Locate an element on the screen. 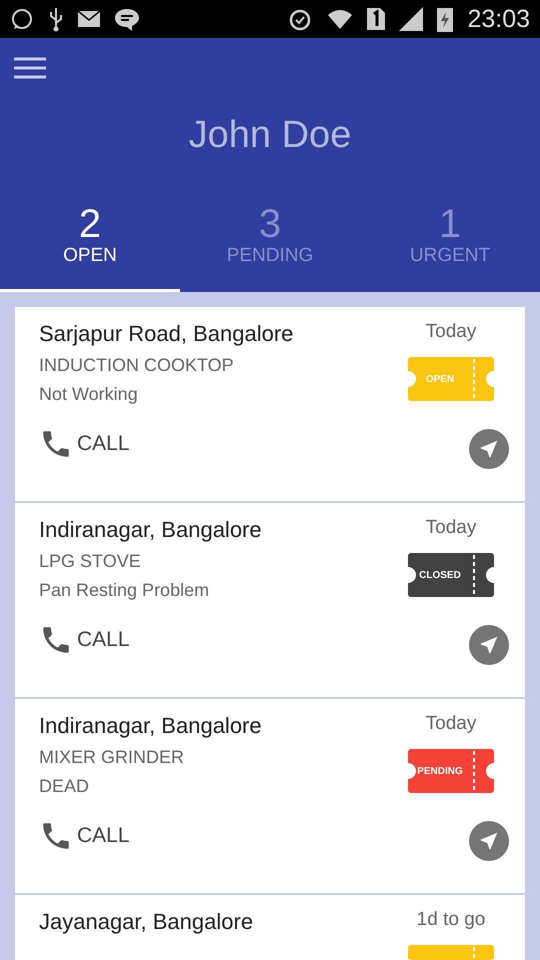 The image size is (540, 960). menu-icon is located at coordinates (30, 68).